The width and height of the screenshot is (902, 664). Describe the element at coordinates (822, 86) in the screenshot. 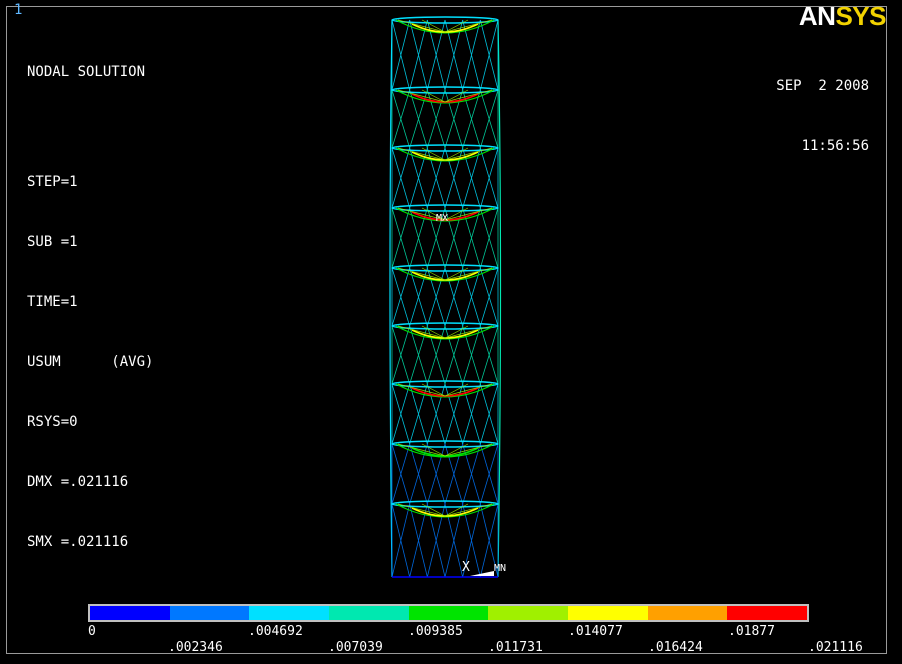

I see `date-label: SEP 2 2008` at that location.